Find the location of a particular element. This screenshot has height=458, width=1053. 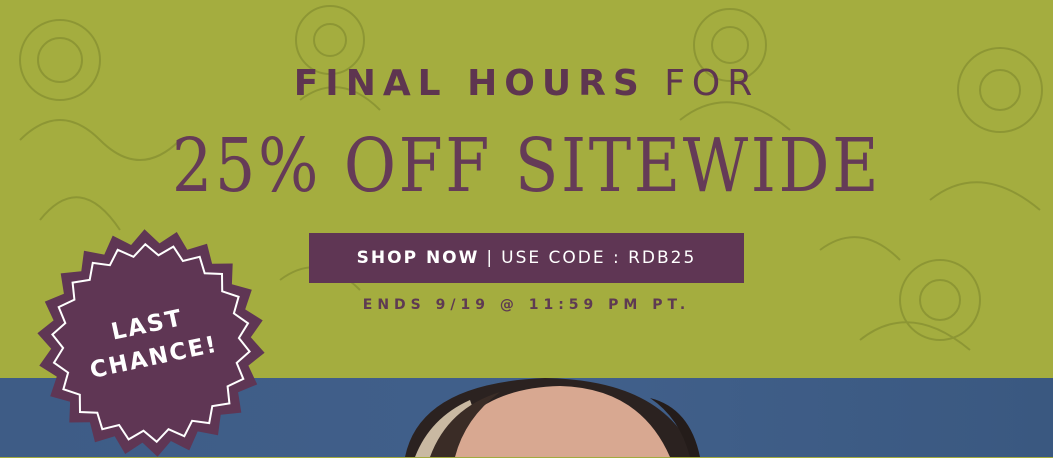

shop-now-label: SHOP NOW is located at coordinates (418, 258).